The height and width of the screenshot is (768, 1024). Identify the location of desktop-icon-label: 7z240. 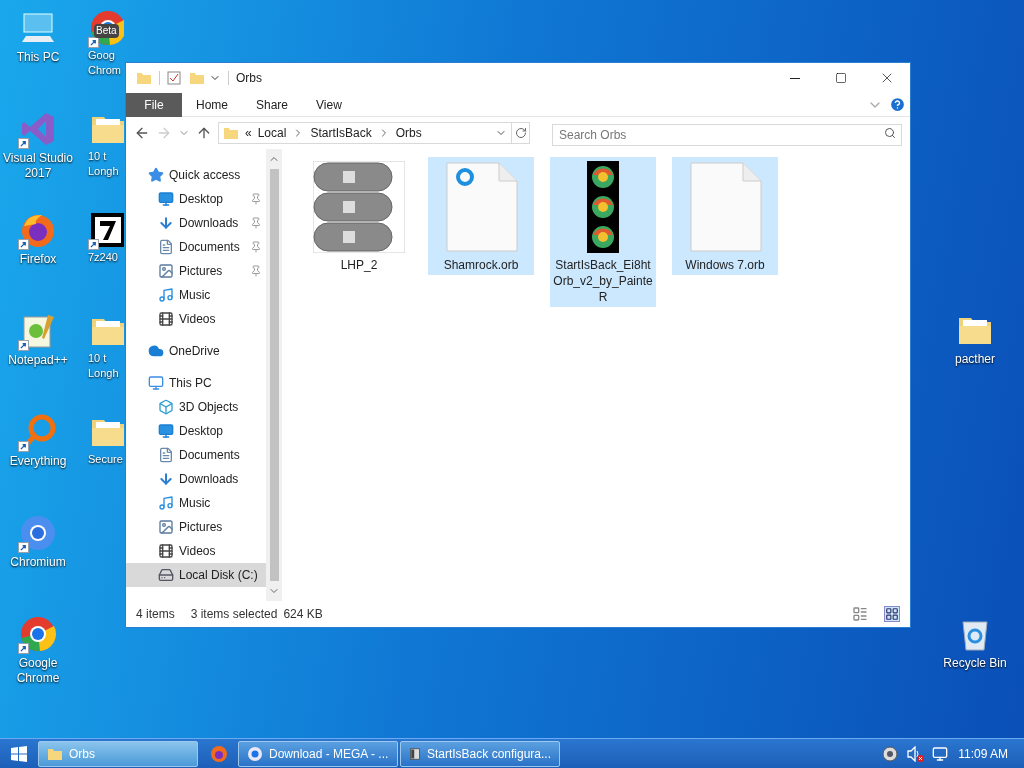
(103, 257).